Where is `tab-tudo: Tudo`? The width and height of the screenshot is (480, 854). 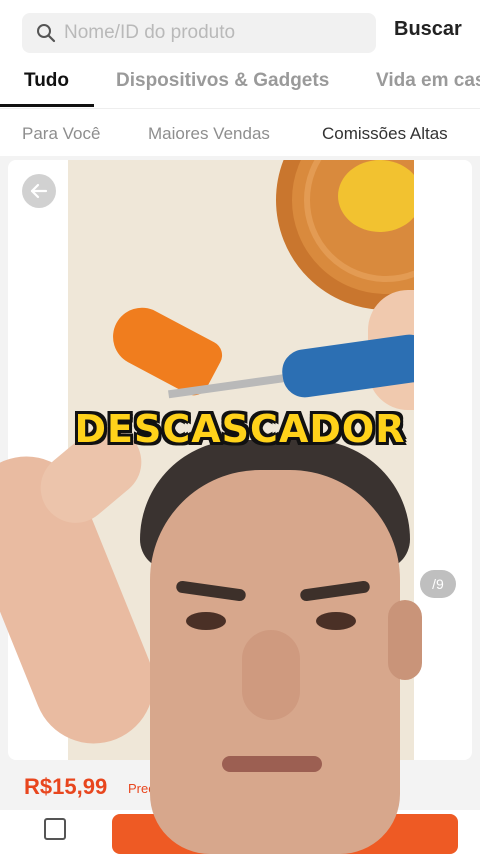
tab-tudo: Tudo is located at coordinates (46, 81).